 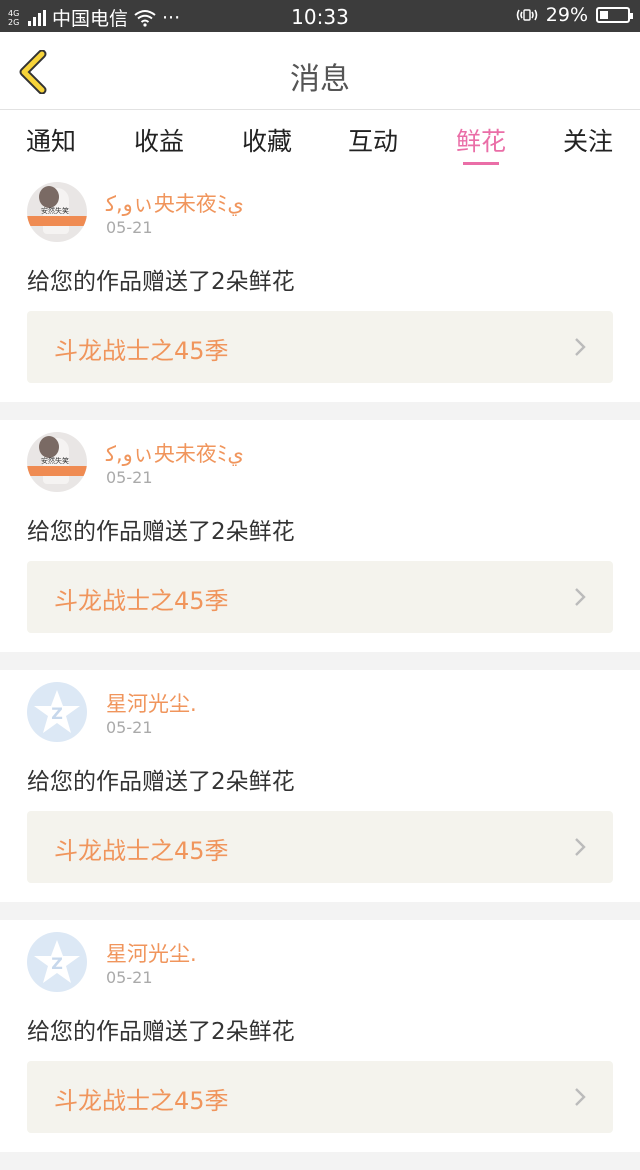 I want to click on nav-header: 消息, so click(x=320, y=71).